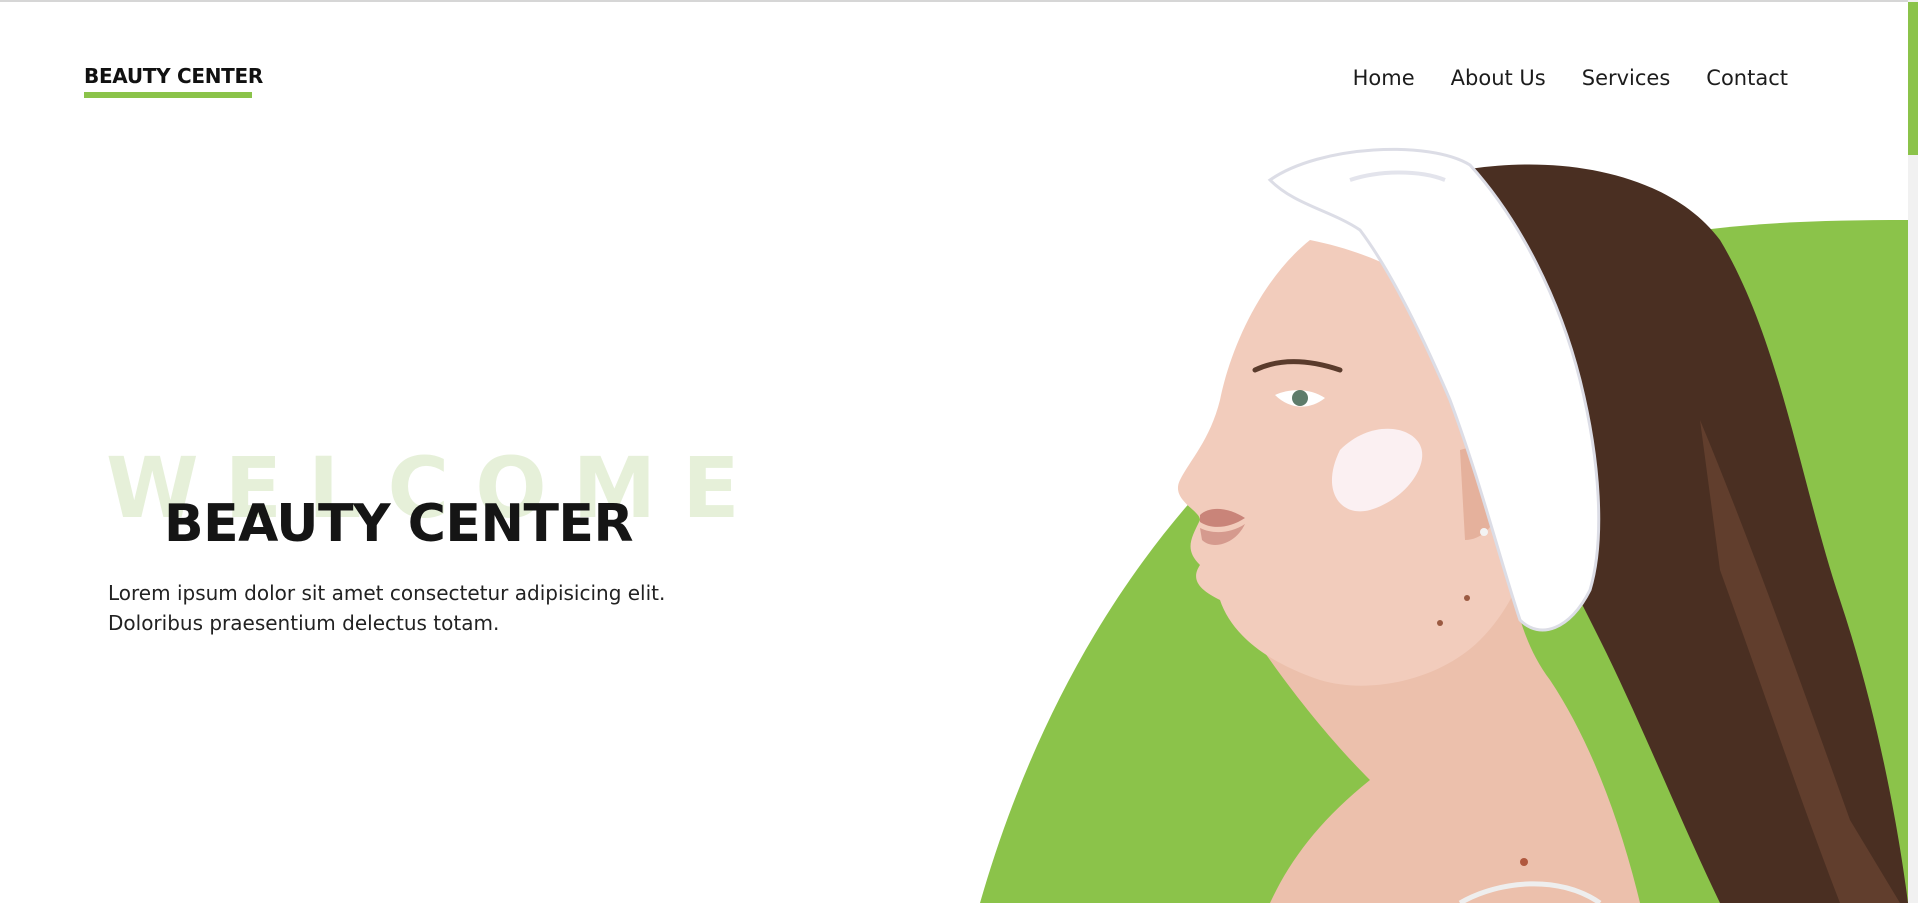 The image size is (1918, 903). Describe the element at coordinates (1747, 78) in the screenshot. I see `nav-contact-link: Contact` at that location.